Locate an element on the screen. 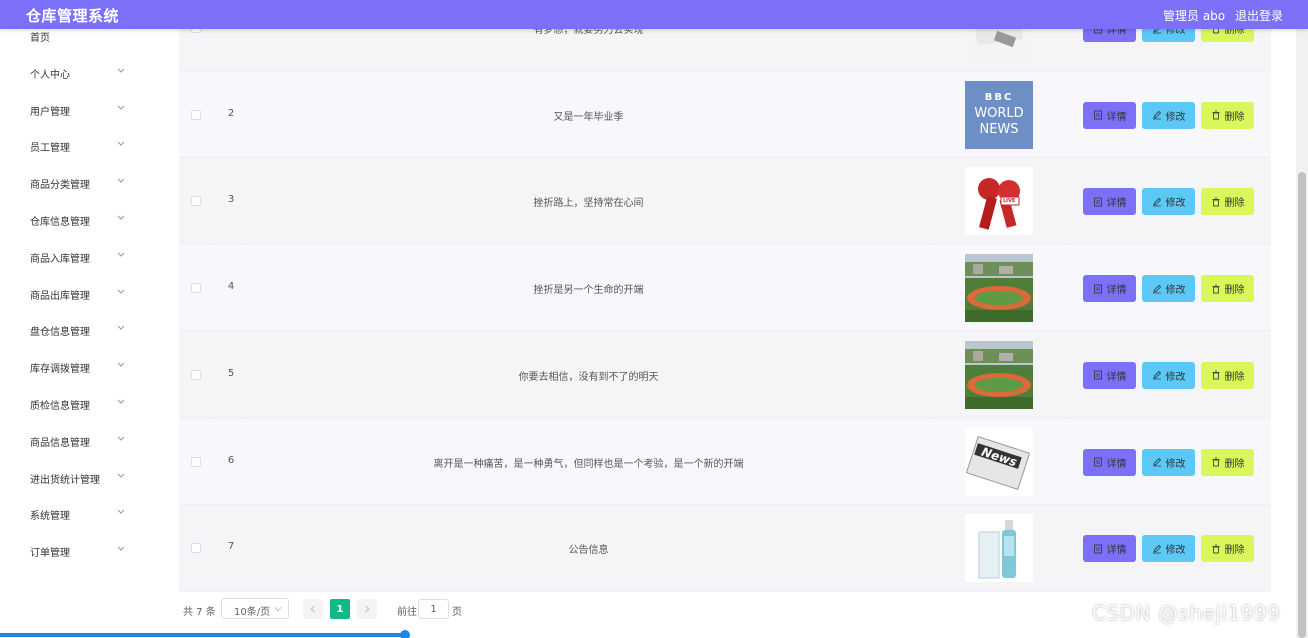 This screenshot has height=638, width=1308. sidebar-item: 库存调拨管理 is located at coordinates (84, 366).